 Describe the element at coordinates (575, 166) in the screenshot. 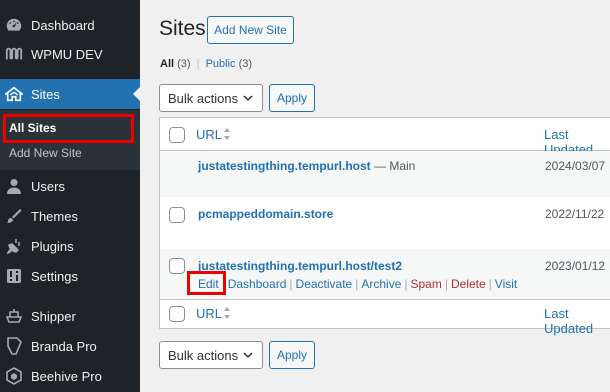

I see `site-last-updated: 2024/03/07` at that location.